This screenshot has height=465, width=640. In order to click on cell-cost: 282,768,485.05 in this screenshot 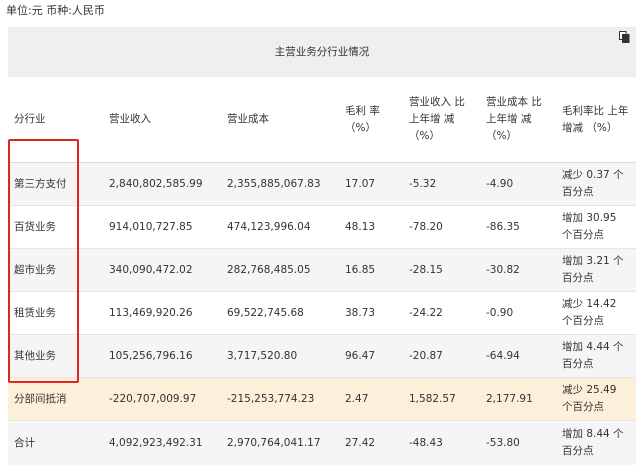, I will do `click(280, 270)`.